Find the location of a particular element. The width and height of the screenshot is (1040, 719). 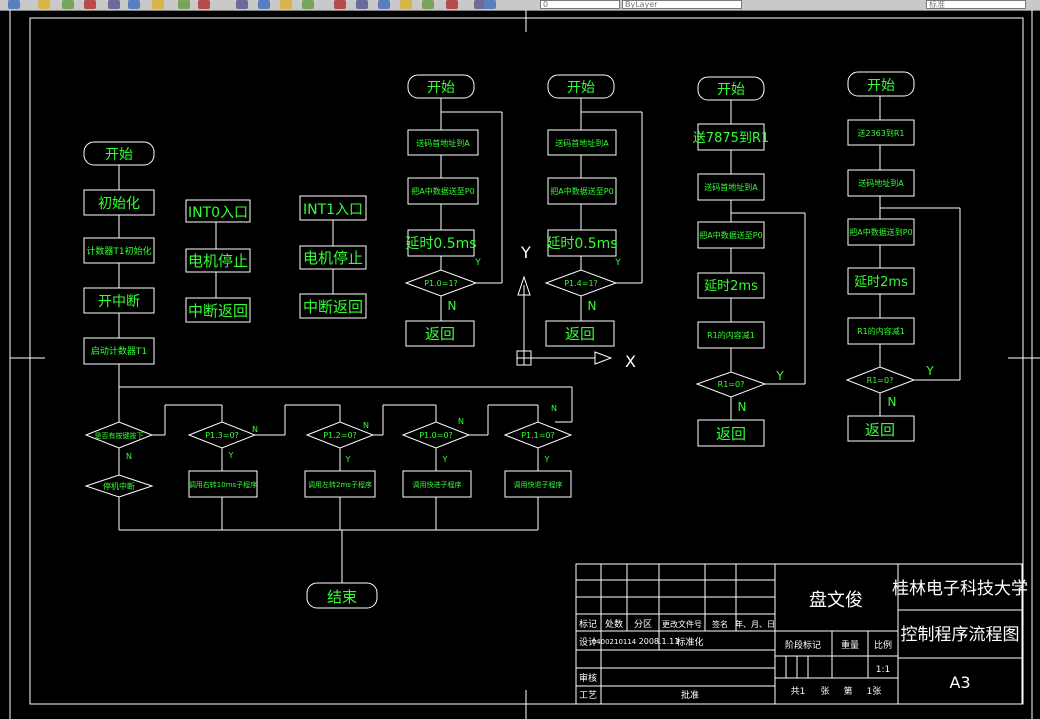

cut-icon is located at coordinates (114, 4).